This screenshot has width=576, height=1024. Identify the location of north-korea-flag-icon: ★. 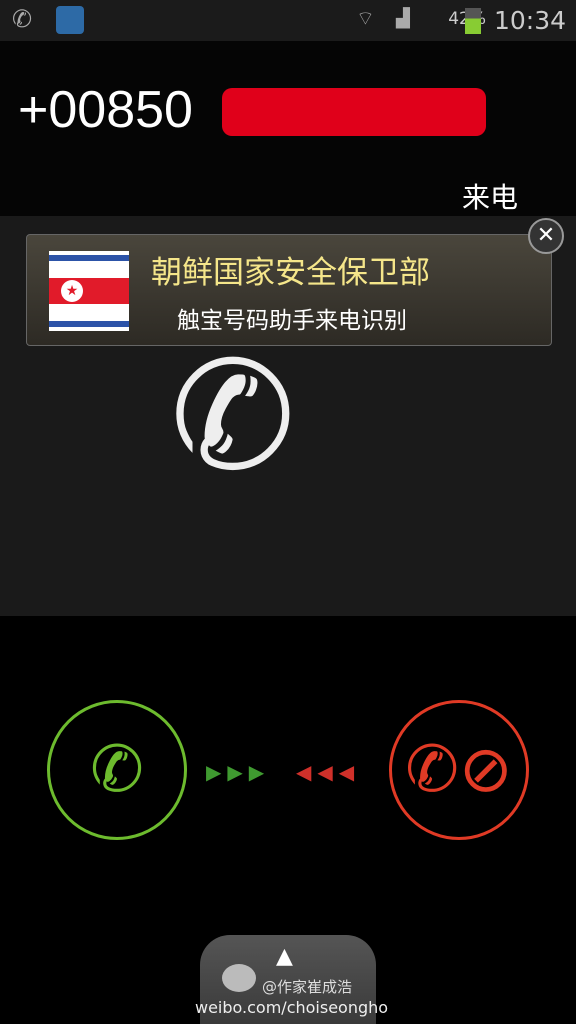
(89, 291).